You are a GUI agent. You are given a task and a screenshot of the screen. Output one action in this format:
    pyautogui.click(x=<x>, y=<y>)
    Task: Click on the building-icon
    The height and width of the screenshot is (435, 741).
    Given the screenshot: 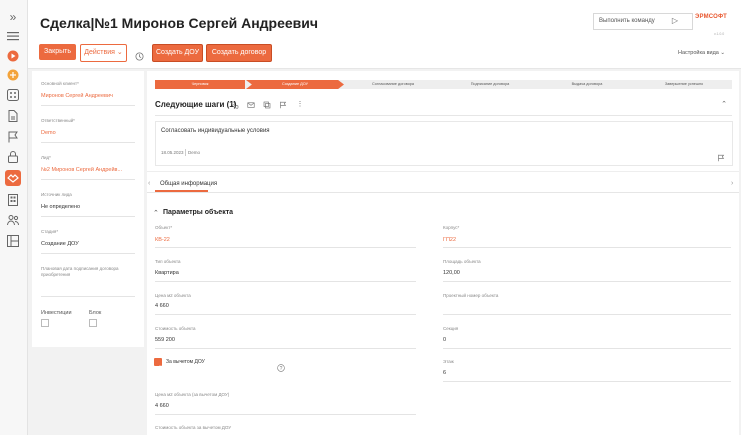 What is the action you would take?
    pyautogui.click(x=13, y=200)
    